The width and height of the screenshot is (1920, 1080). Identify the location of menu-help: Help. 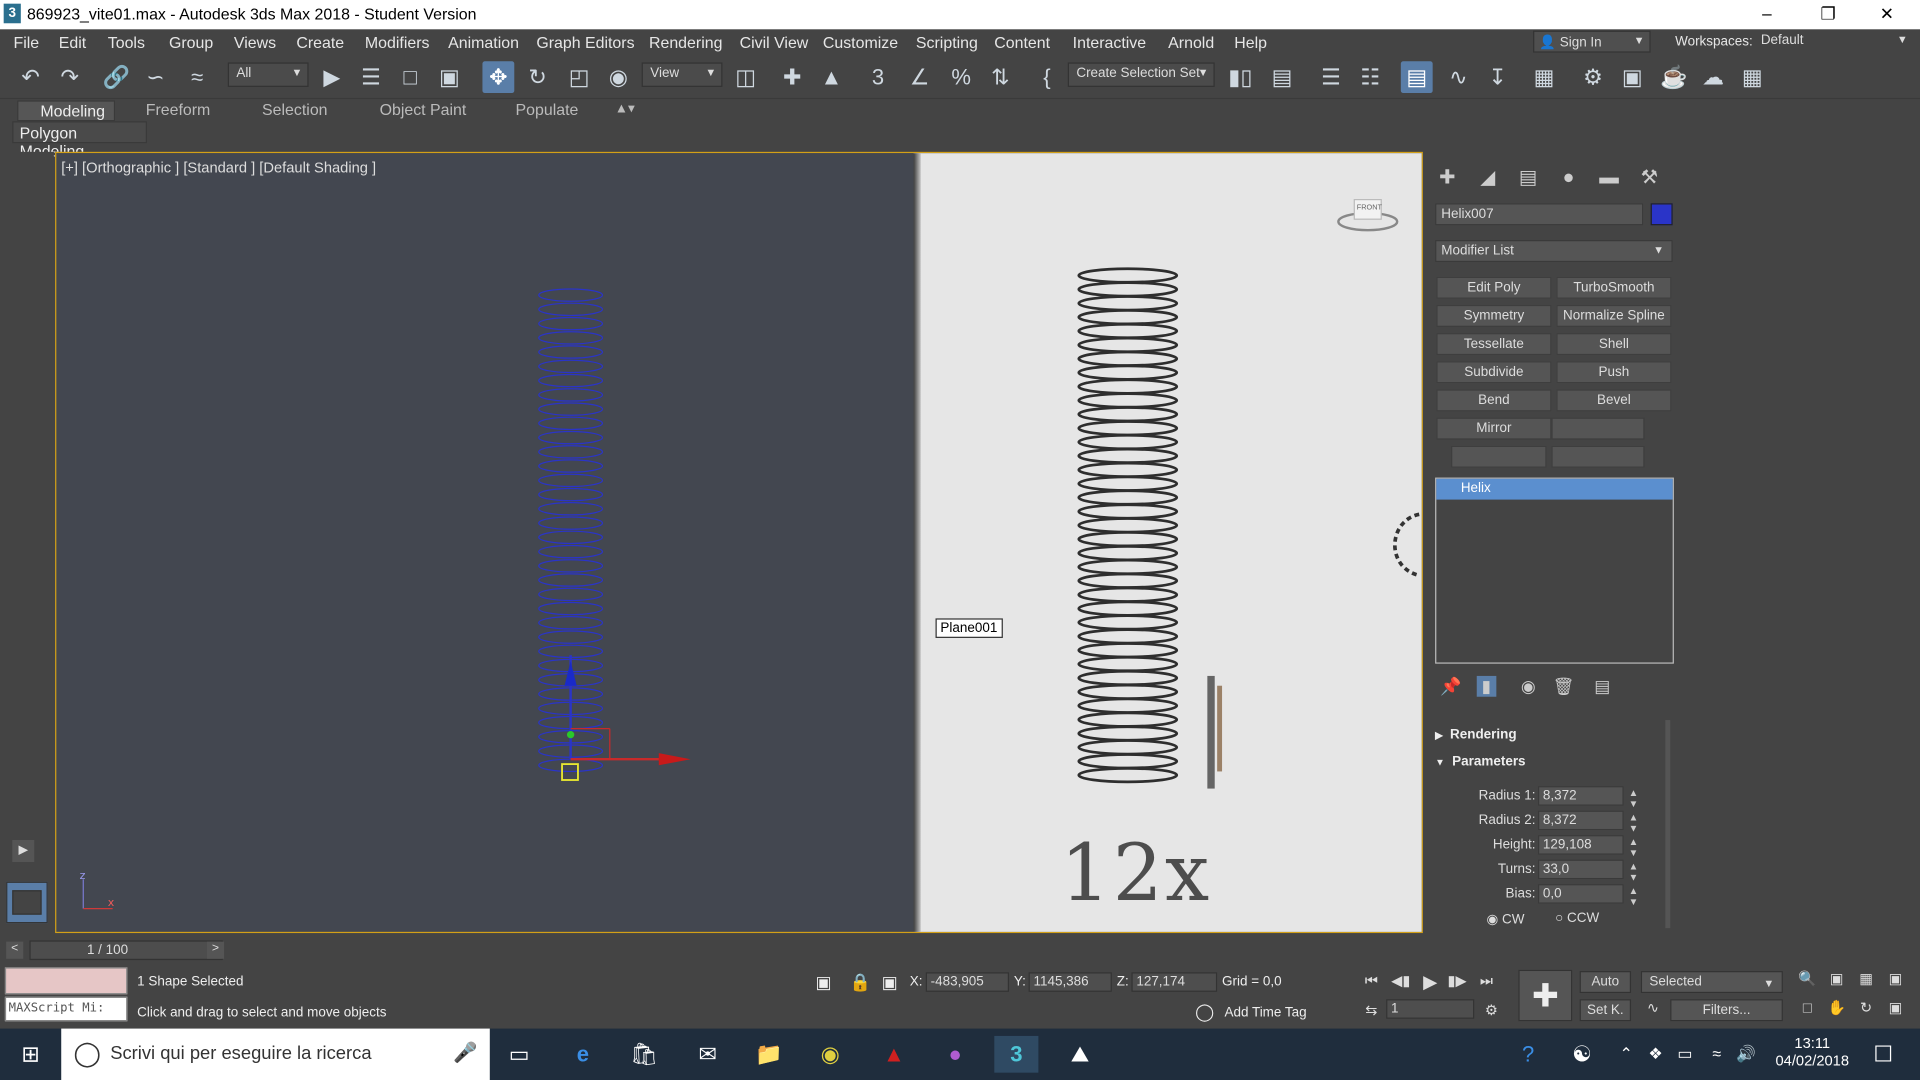
(1250, 42).